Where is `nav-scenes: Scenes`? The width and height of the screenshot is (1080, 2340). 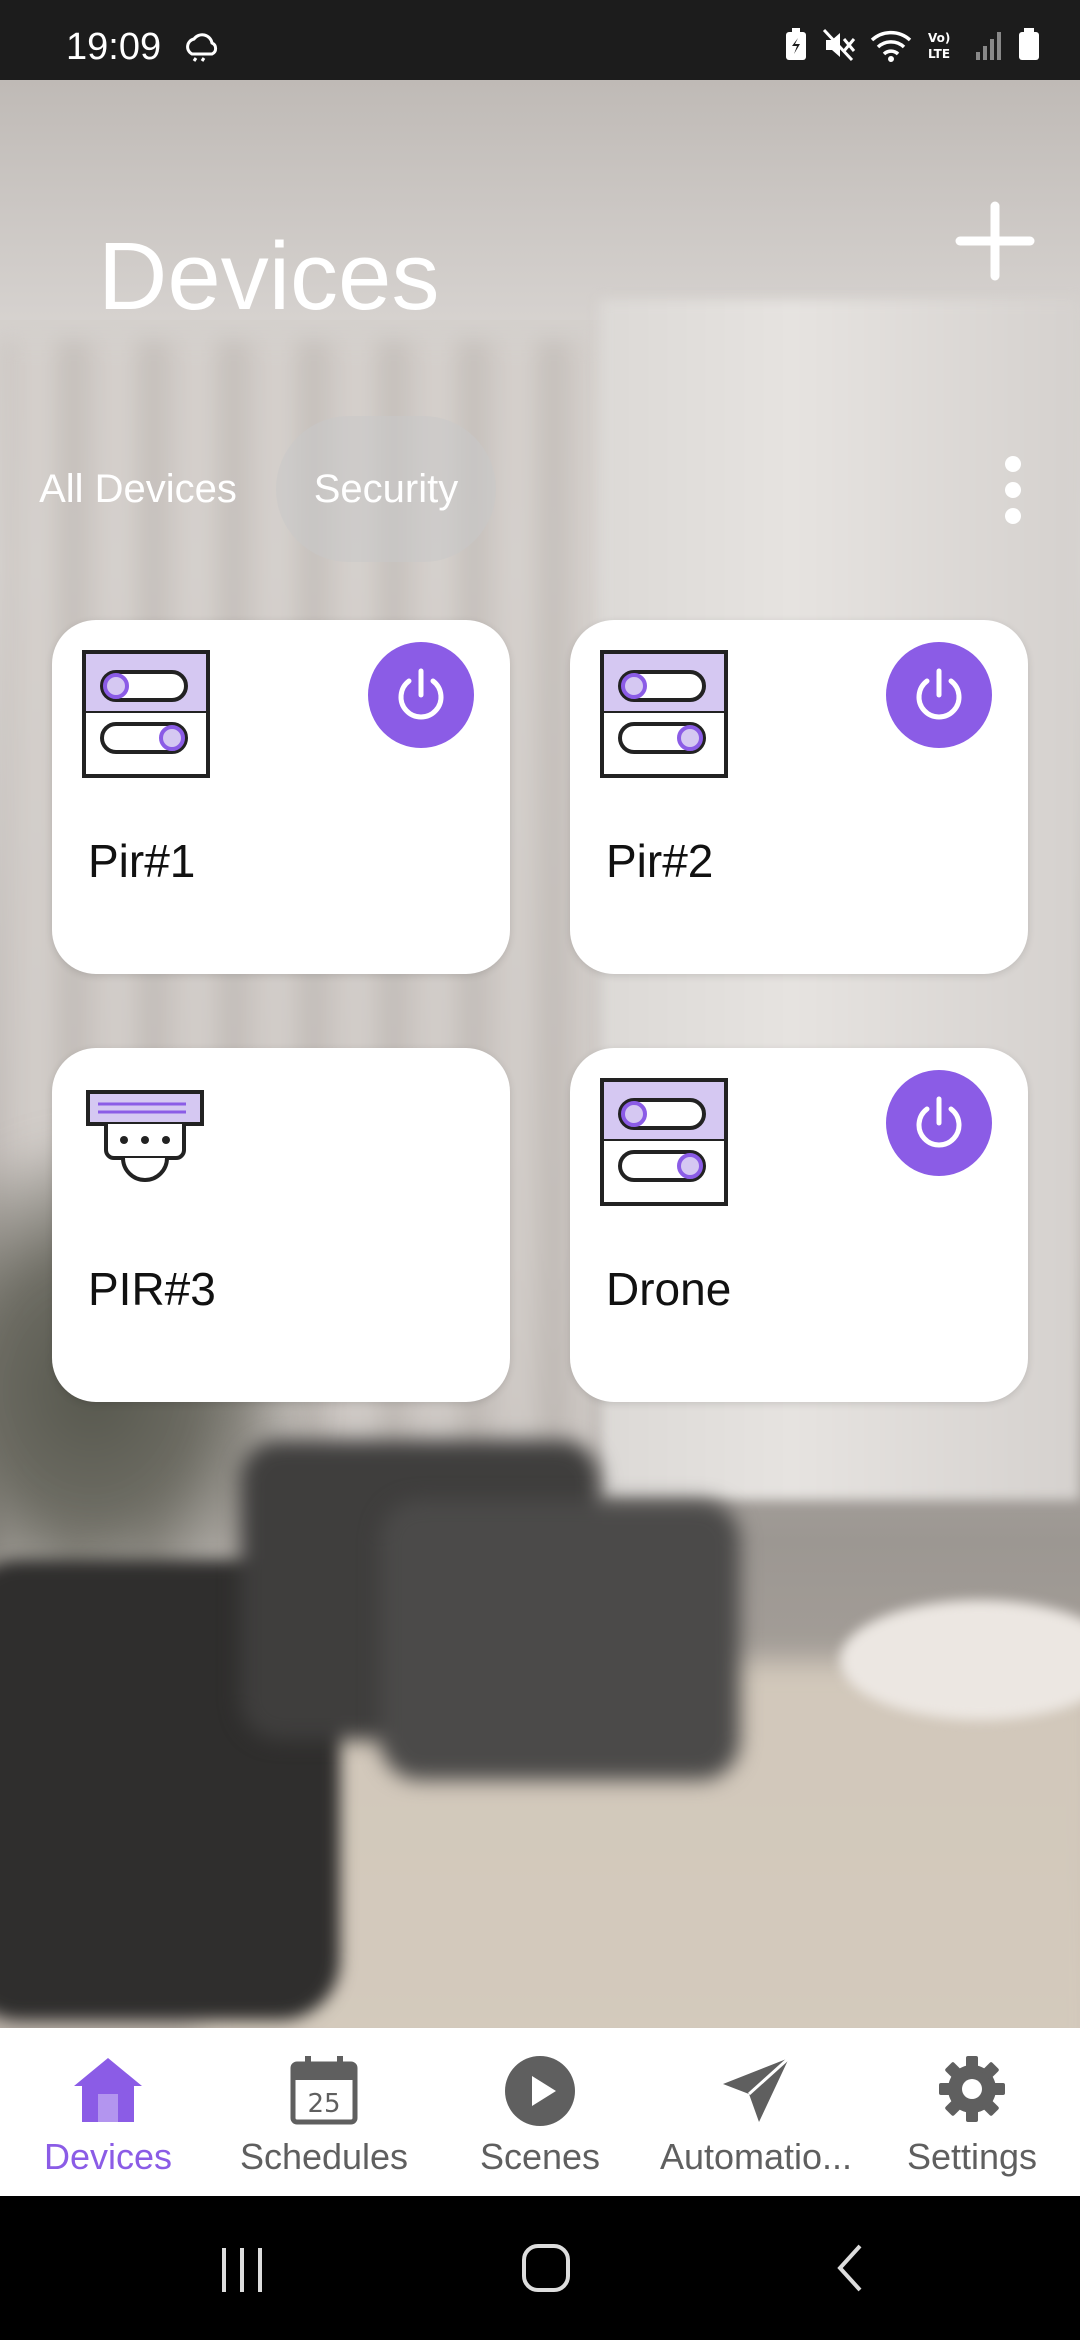 nav-scenes: Scenes is located at coordinates (540, 2112).